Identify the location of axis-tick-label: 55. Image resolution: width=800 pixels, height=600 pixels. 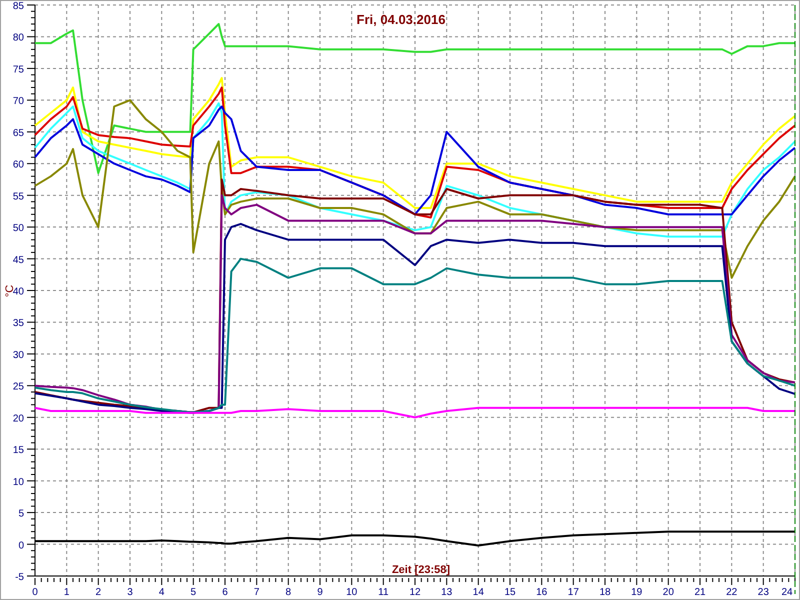
(18, 196).